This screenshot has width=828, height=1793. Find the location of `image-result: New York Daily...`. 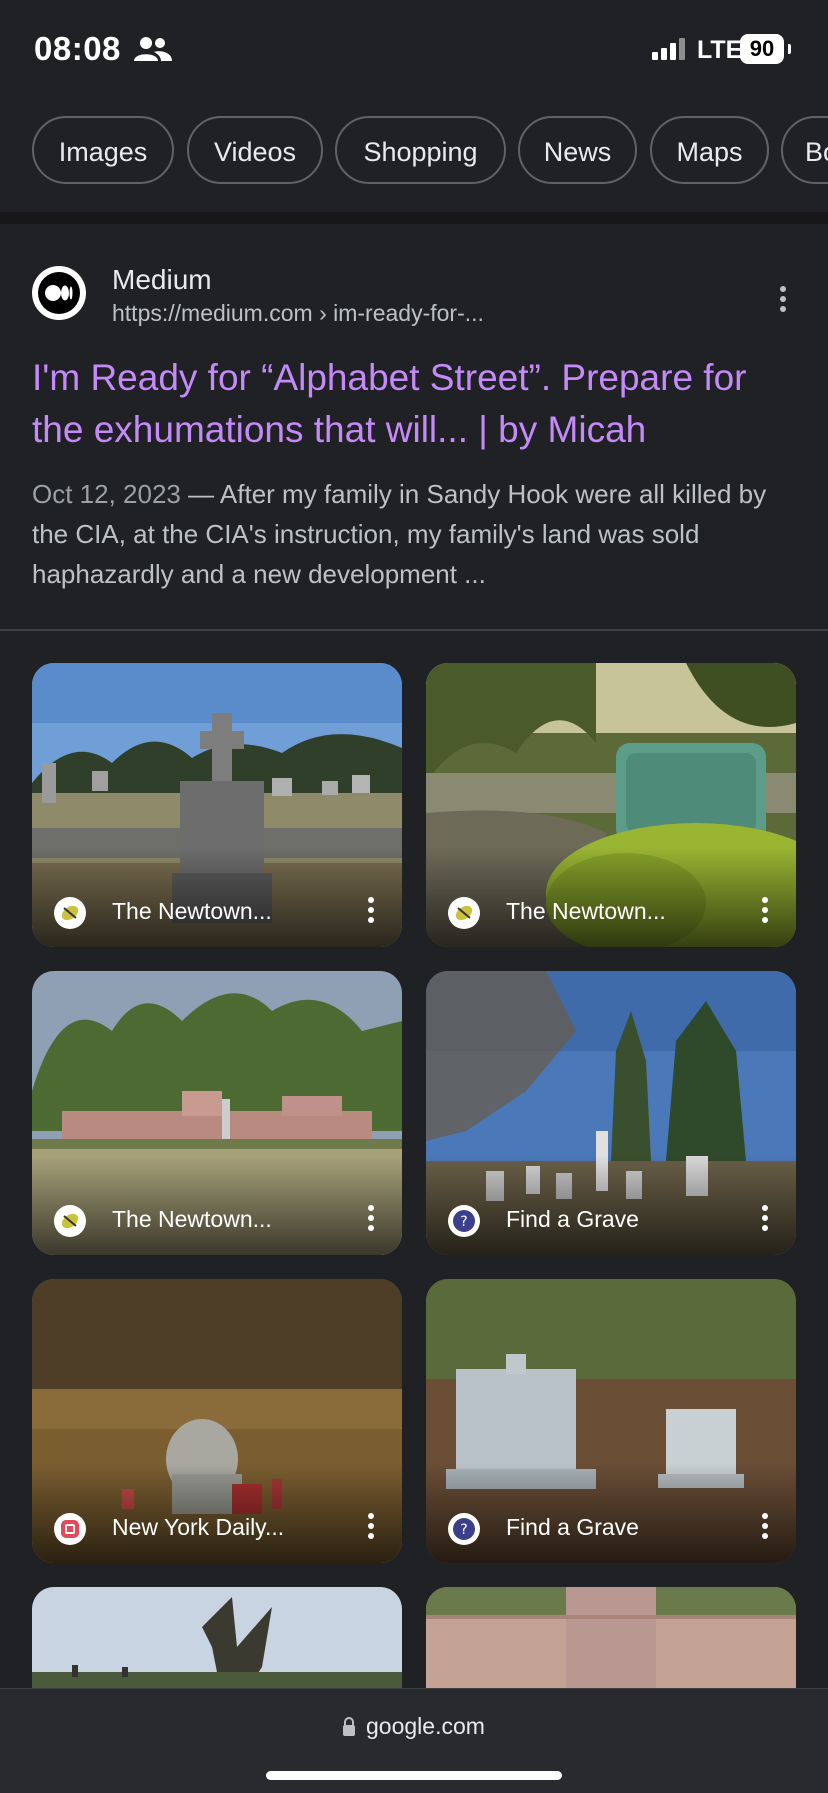

image-result: New York Daily... is located at coordinates (217, 1421).